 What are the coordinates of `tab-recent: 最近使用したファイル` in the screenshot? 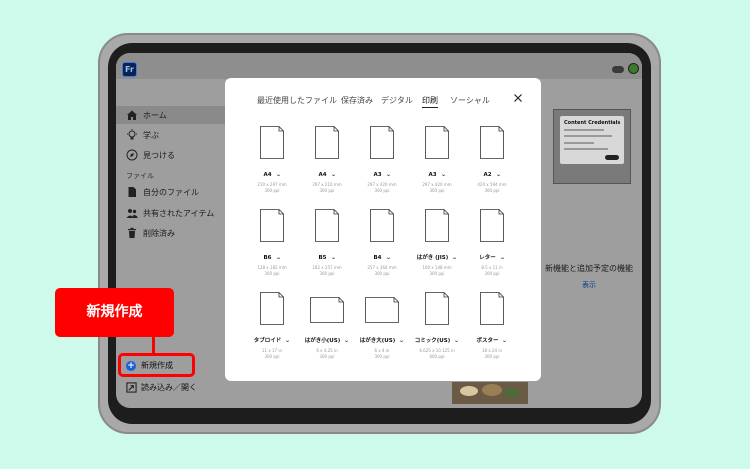 It's located at (297, 100).